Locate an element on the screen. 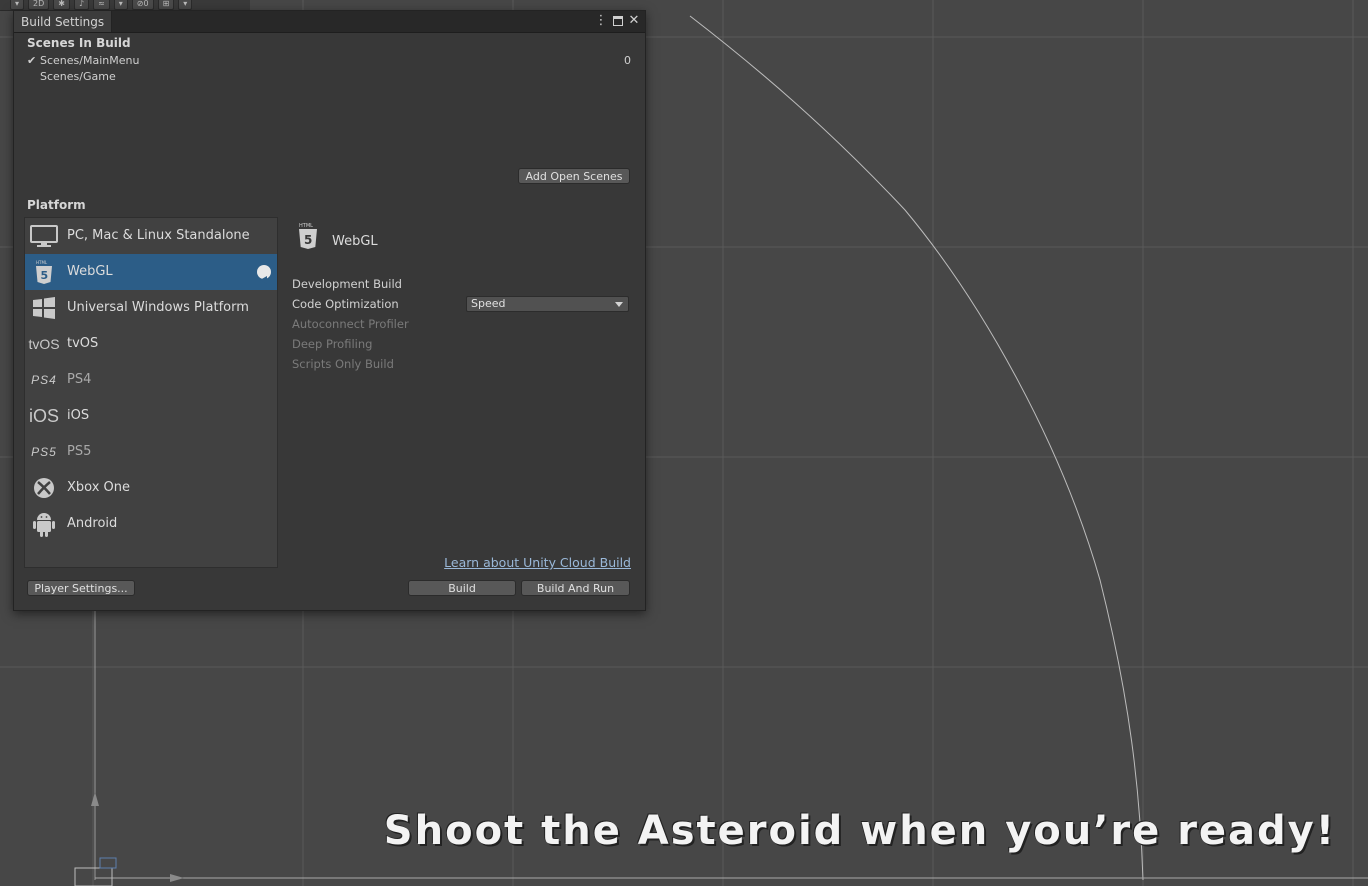 This screenshot has height=886, width=1368. game-banner-text: Shoot the Asteroid when you’re ready! is located at coordinates (859, 831).